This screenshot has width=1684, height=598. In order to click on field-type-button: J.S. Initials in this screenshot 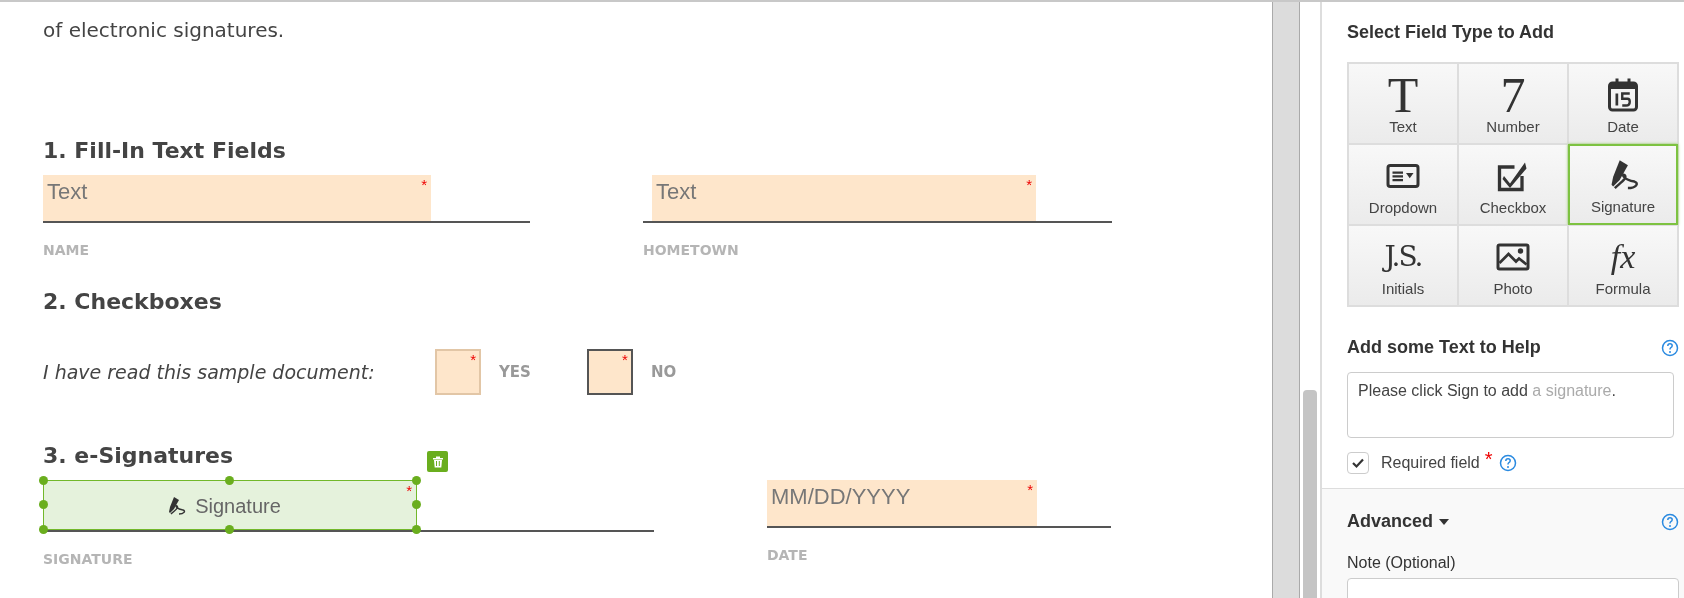, I will do `click(1403, 265)`.